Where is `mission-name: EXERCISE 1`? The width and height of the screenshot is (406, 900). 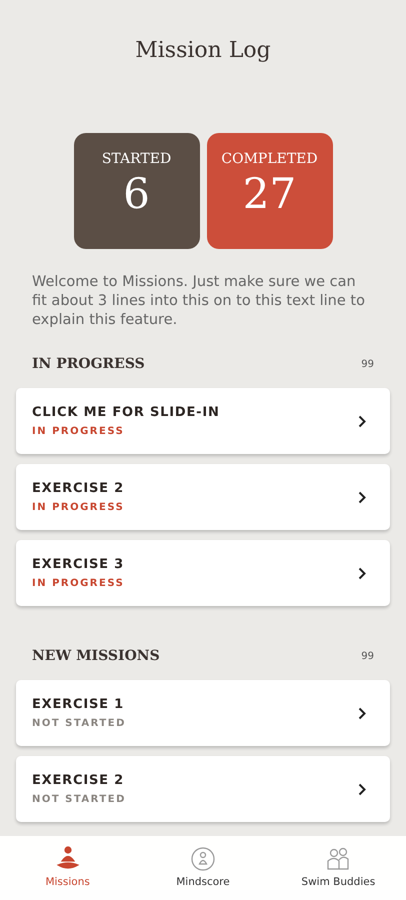 mission-name: EXERCISE 1 is located at coordinates (78, 704).